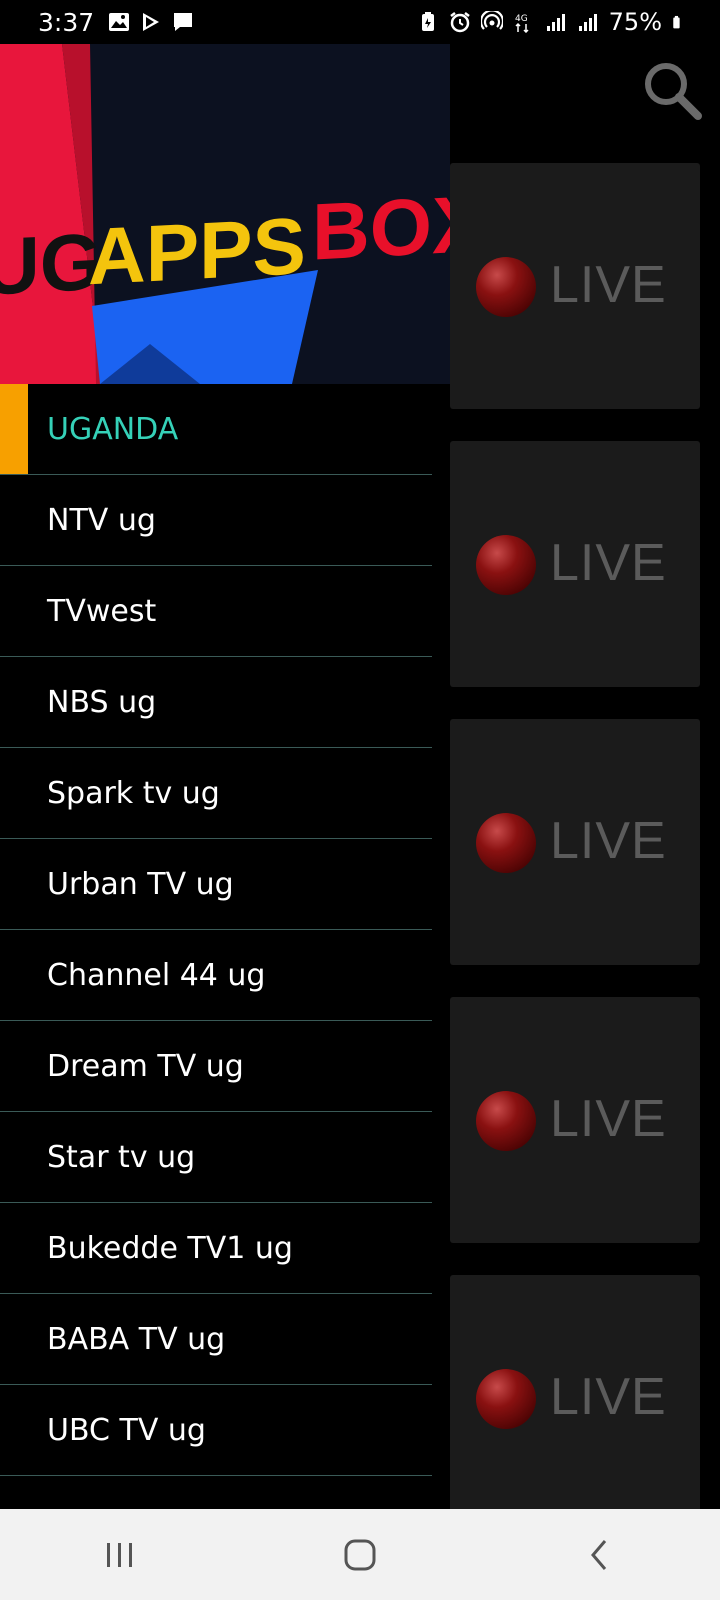 The width and height of the screenshot is (720, 1600). Describe the element at coordinates (491, 20) in the screenshot. I see `hotspot-icon` at that location.